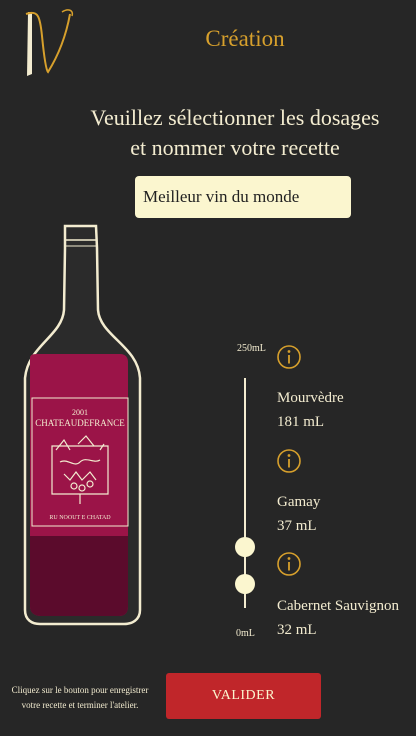 The height and width of the screenshot is (736, 416). Describe the element at coordinates (80, 705) in the screenshot. I see `hint-line-2: votre recette et terminer l'atelier.` at that location.